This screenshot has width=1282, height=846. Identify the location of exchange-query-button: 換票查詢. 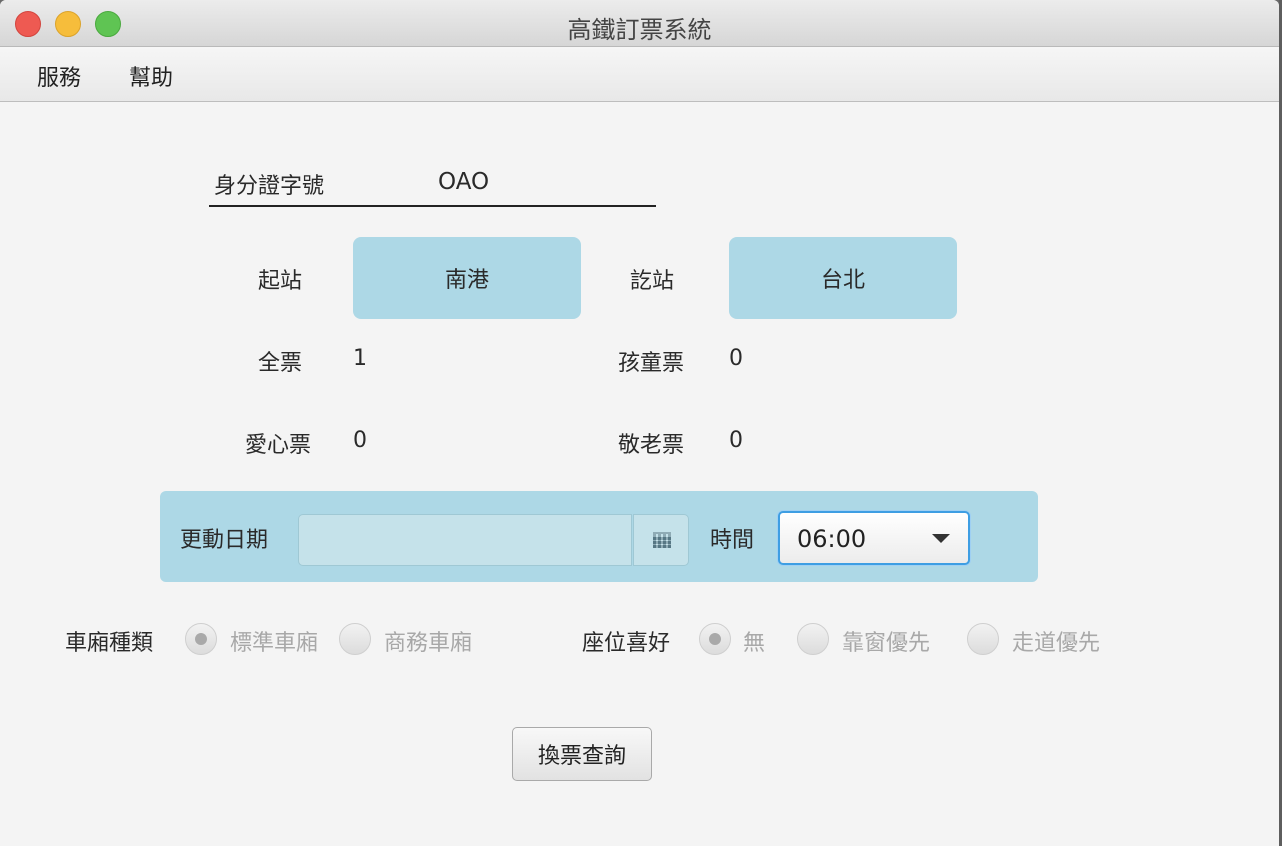
(582, 754).